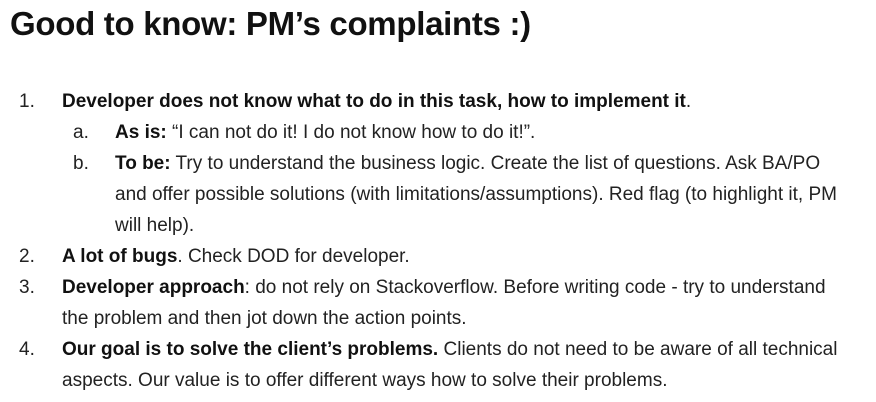 Image resolution: width=876 pixels, height=402 pixels. What do you see at coordinates (153, 287) in the screenshot?
I see `list-item-heading: Developer approach` at bounding box center [153, 287].